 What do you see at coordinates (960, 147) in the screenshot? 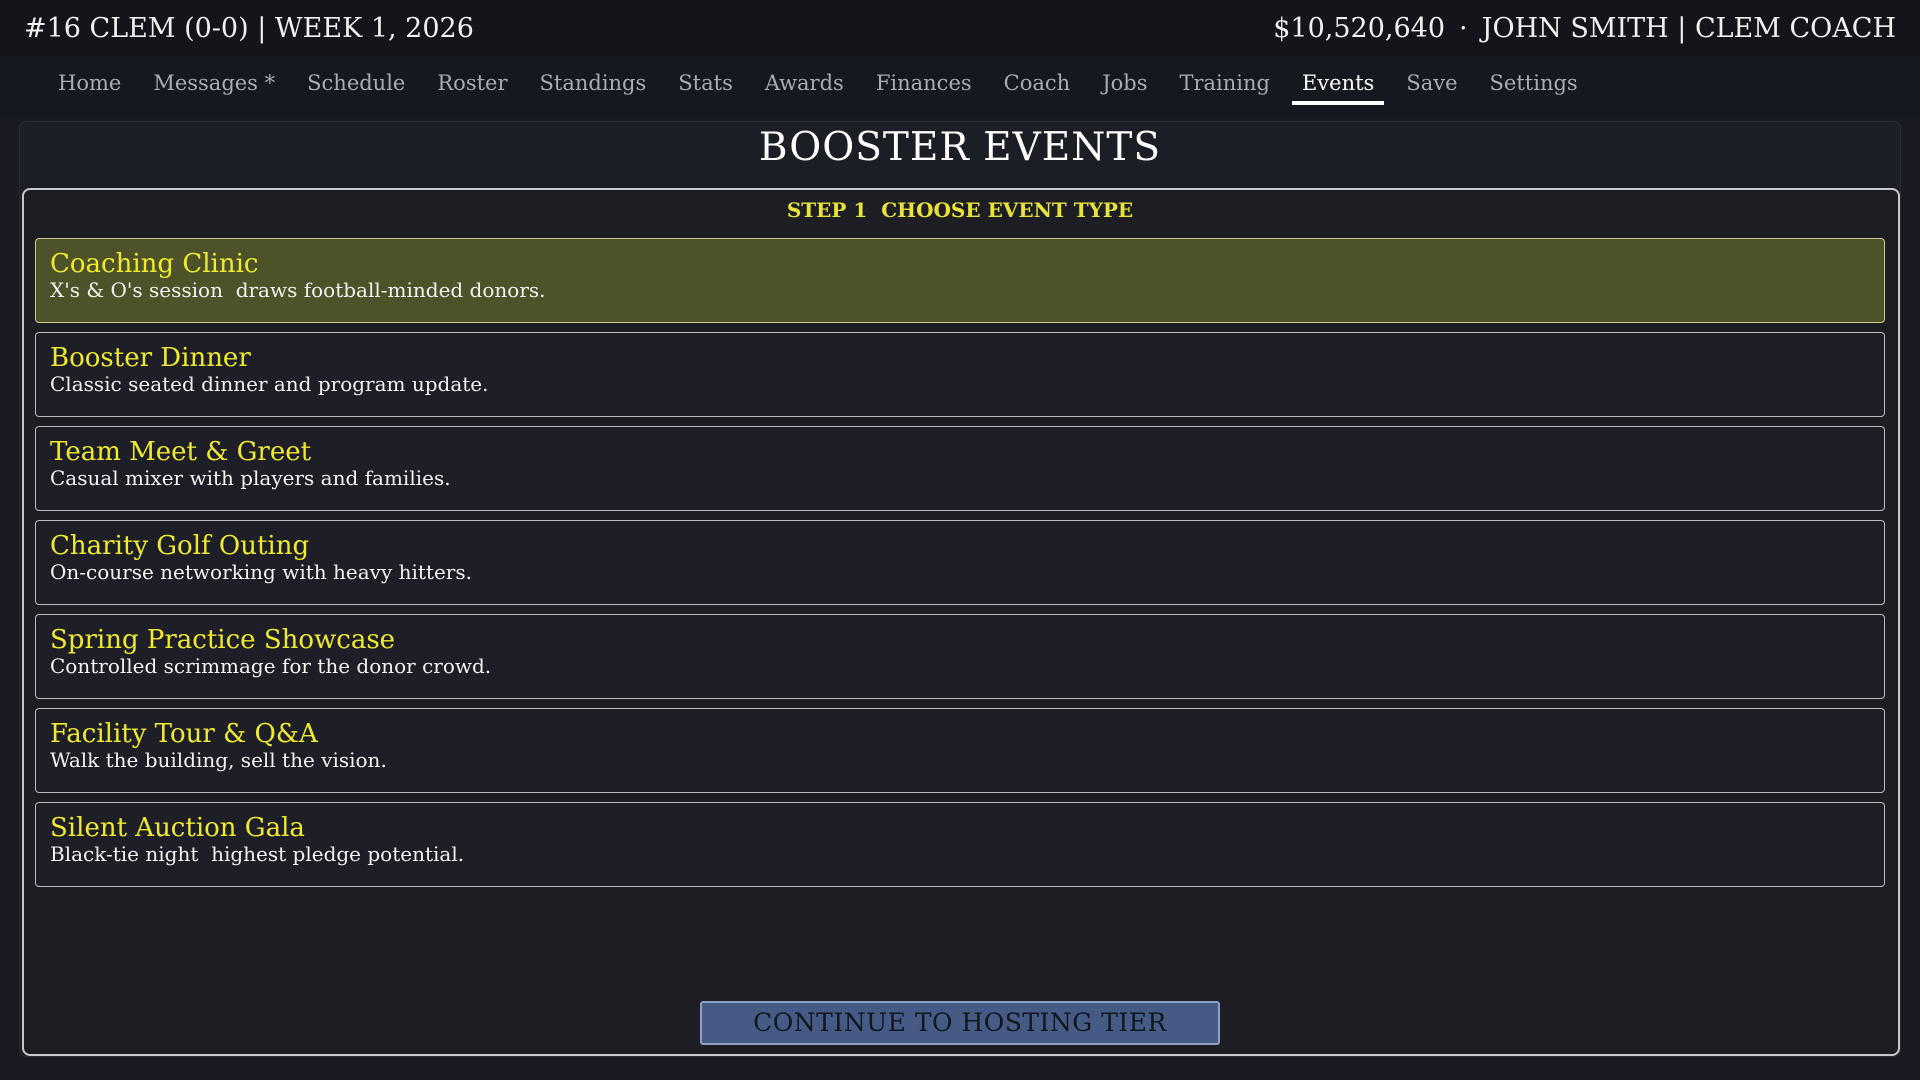
I see `page-title: BOOSTER EVENTS` at bounding box center [960, 147].